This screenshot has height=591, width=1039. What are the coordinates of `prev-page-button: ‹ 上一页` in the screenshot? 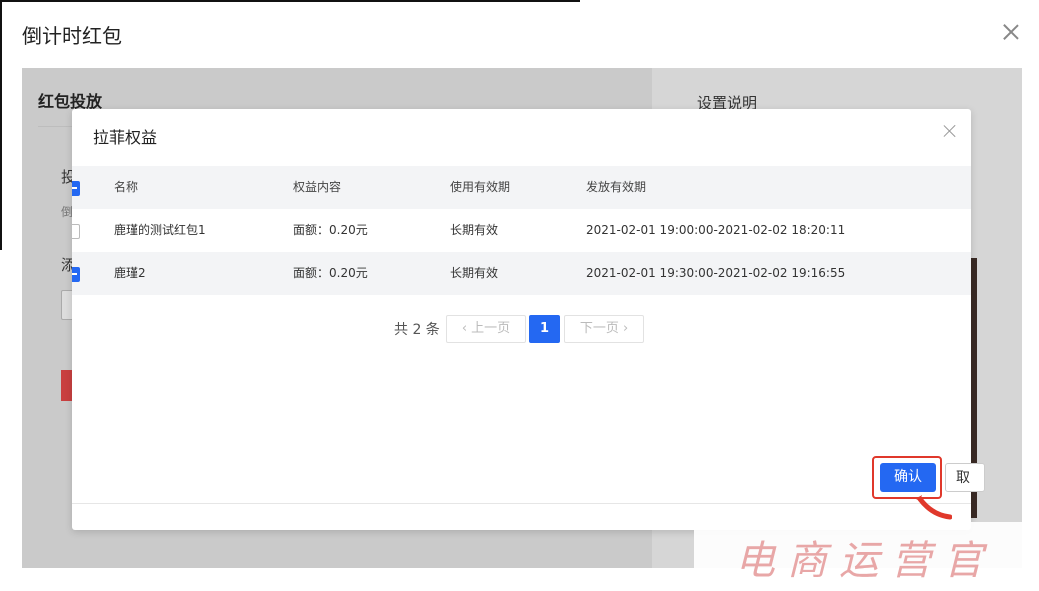 It's located at (486, 329).